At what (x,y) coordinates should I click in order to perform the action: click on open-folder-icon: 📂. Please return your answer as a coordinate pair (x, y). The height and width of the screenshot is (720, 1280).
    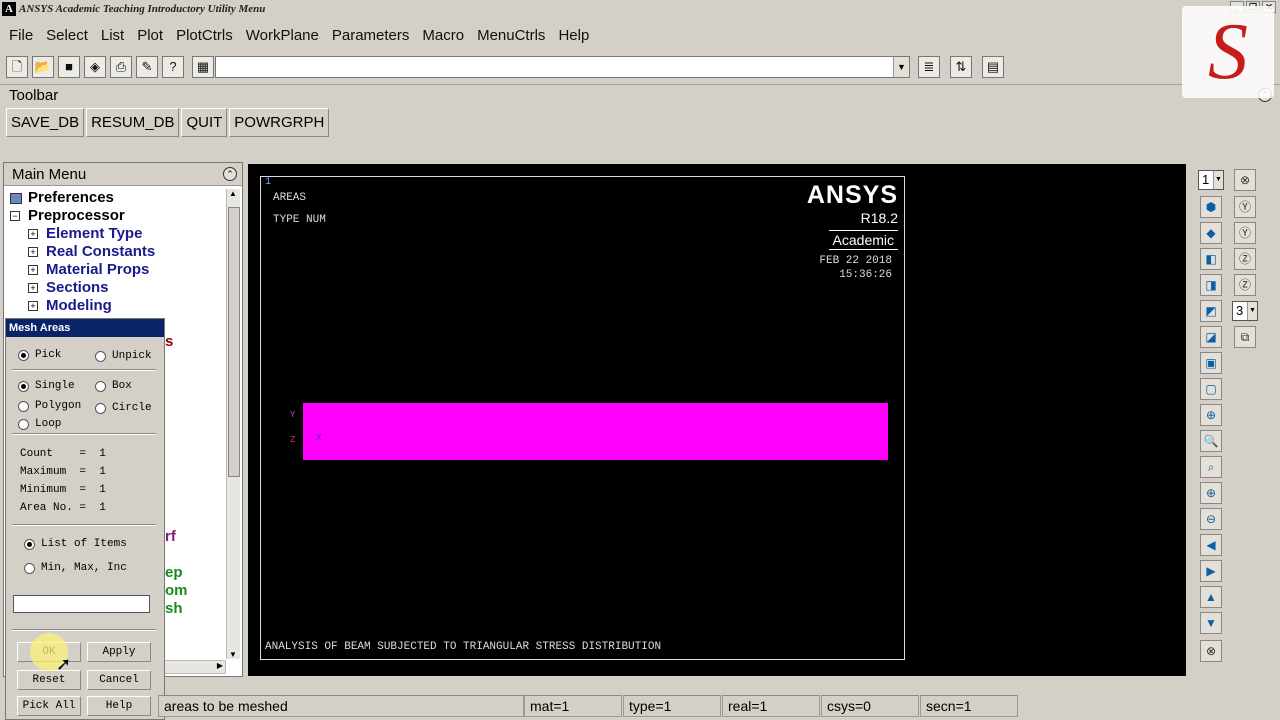
    Looking at the image, I should click on (43, 67).